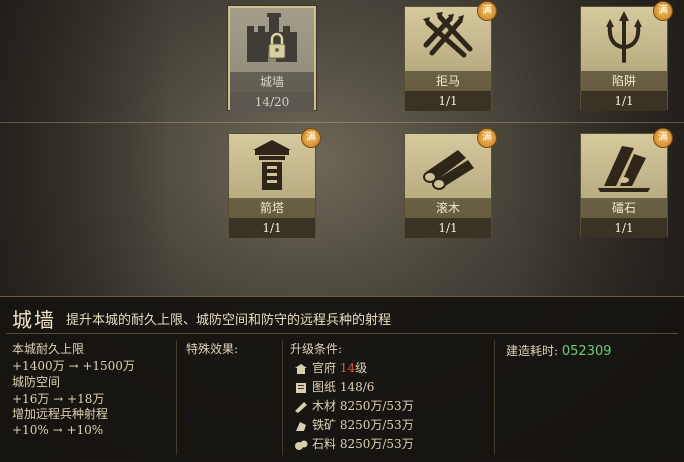 This screenshot has width=684, height=462. What do you see at coordinates (272, 208) in the screenshot?
I see `building-name: 箭塔` at bounding box center [272, 208].